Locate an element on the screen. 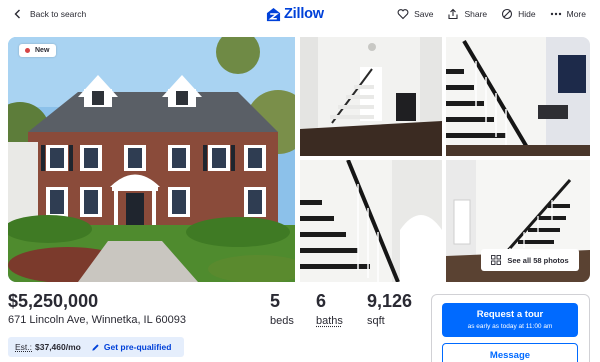 This screenshot has height=362, width=600. pencil-icon is located at coordinates (95, 347).